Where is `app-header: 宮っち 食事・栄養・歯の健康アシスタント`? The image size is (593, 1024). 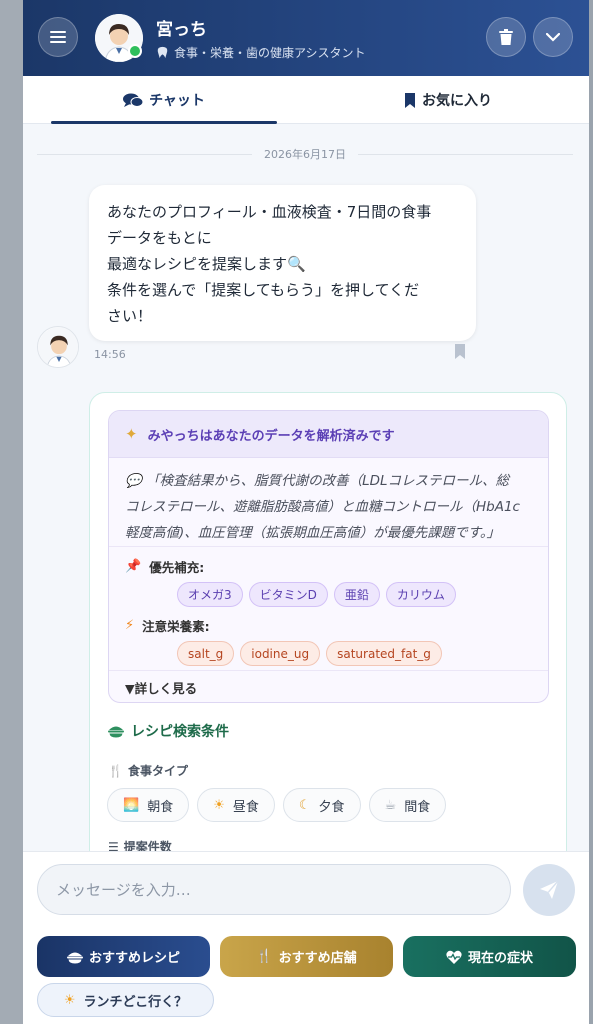 app-header: 宮っち 食事・栄養・歯の健康アシスタント is located at coordinates (306, 38).